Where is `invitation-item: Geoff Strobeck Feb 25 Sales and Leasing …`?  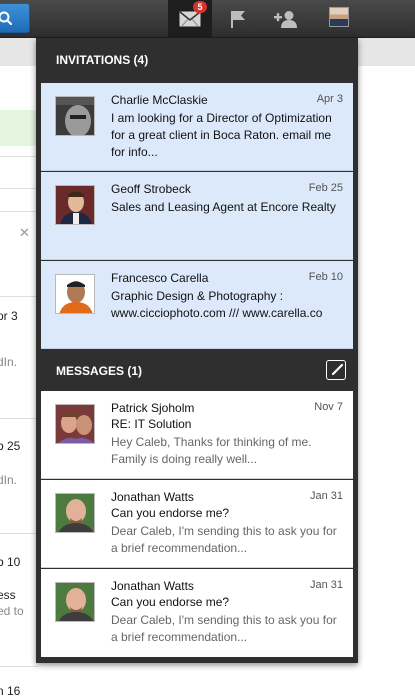
invitation-item: Geoff Strobeck Feb 25 Sales and Leasing … is located at coordinates (197, 216).